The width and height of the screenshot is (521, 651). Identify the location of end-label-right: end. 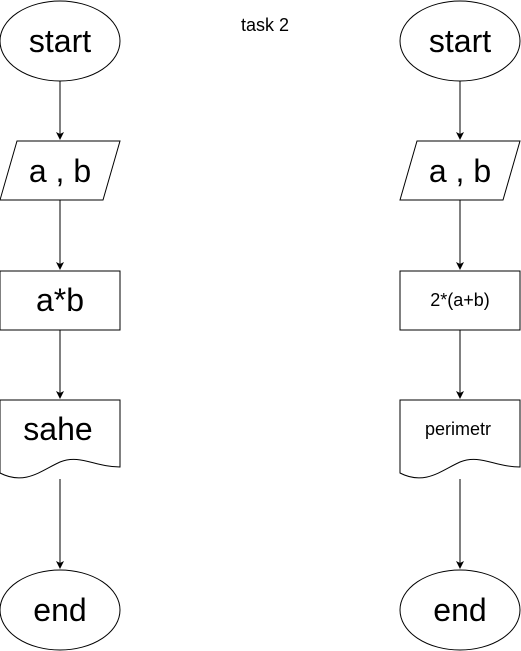
(459, 610).